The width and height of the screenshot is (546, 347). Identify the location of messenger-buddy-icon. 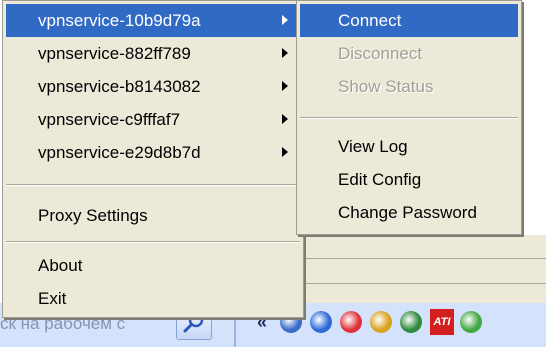
(471, 322).